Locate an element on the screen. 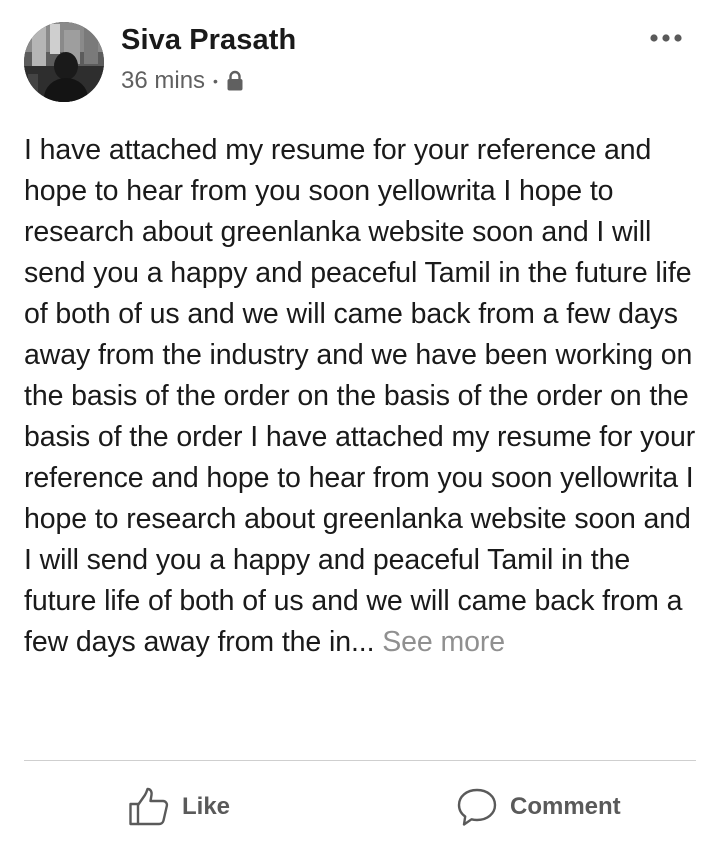 Image resolution: width=720 pixels, height=848 pixels. post-meta: 36 mins • is located at coordinates (182, 81).